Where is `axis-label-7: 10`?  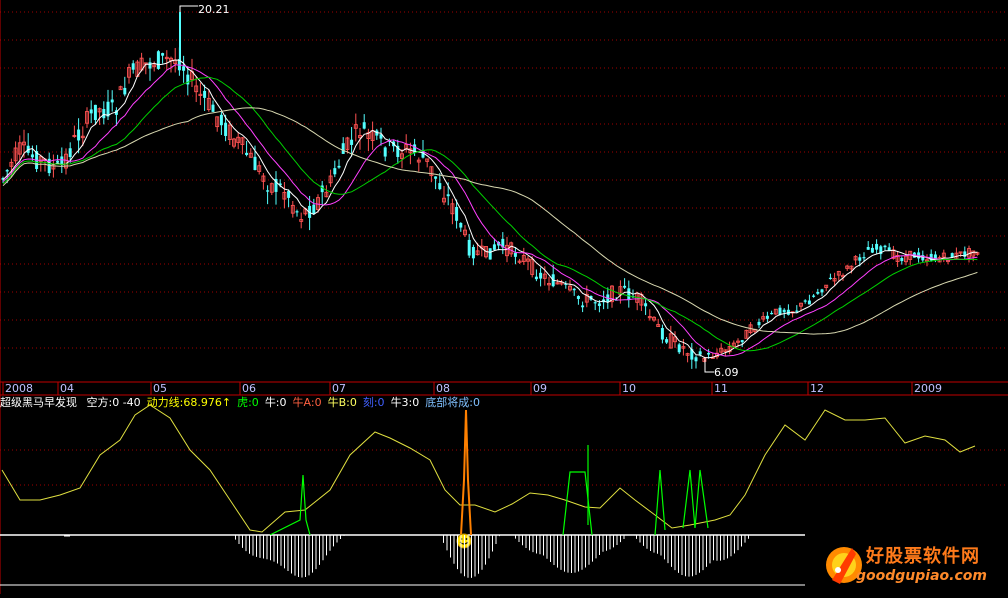
axis-label-7: 10 is located at coordinates (629, 388).